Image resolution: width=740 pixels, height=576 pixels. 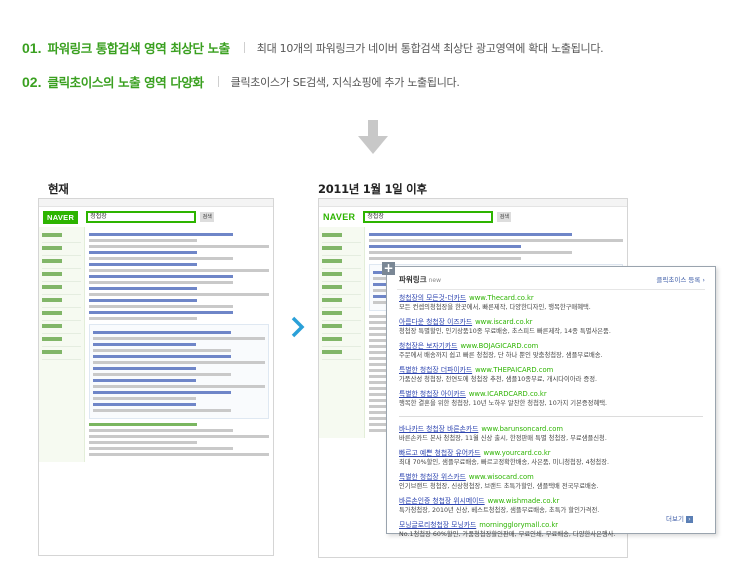 What do you see at coordinates (437, 525) in the screenshot?
I see `ad-title-link: 모닝글로리청첩장 모닝카드` at bounding box center [437, 525].